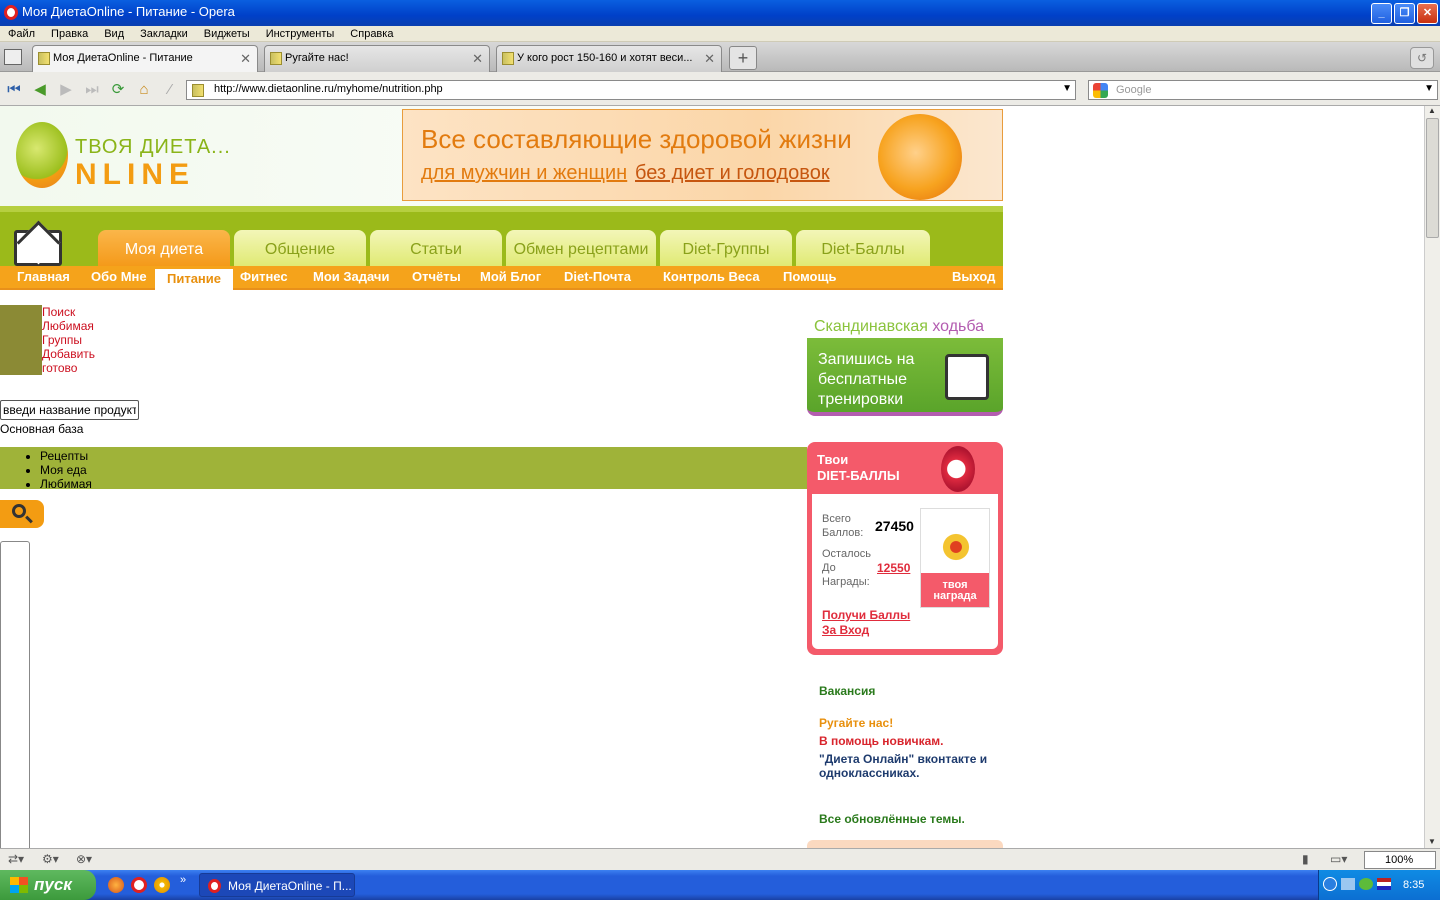 This screenshot has height=900, width=1440. Describe the element at coordinates (743, 58) in the screenshot. I see `new-tab-button: +` at that location.